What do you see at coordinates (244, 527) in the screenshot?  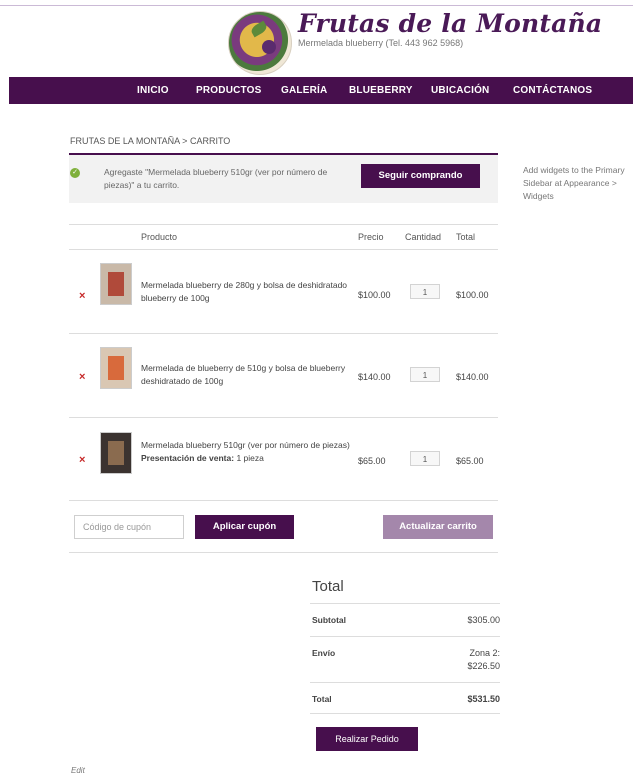 I see `apply-coupon-button: Aplicar cupón` at bounding box center [244, 527].